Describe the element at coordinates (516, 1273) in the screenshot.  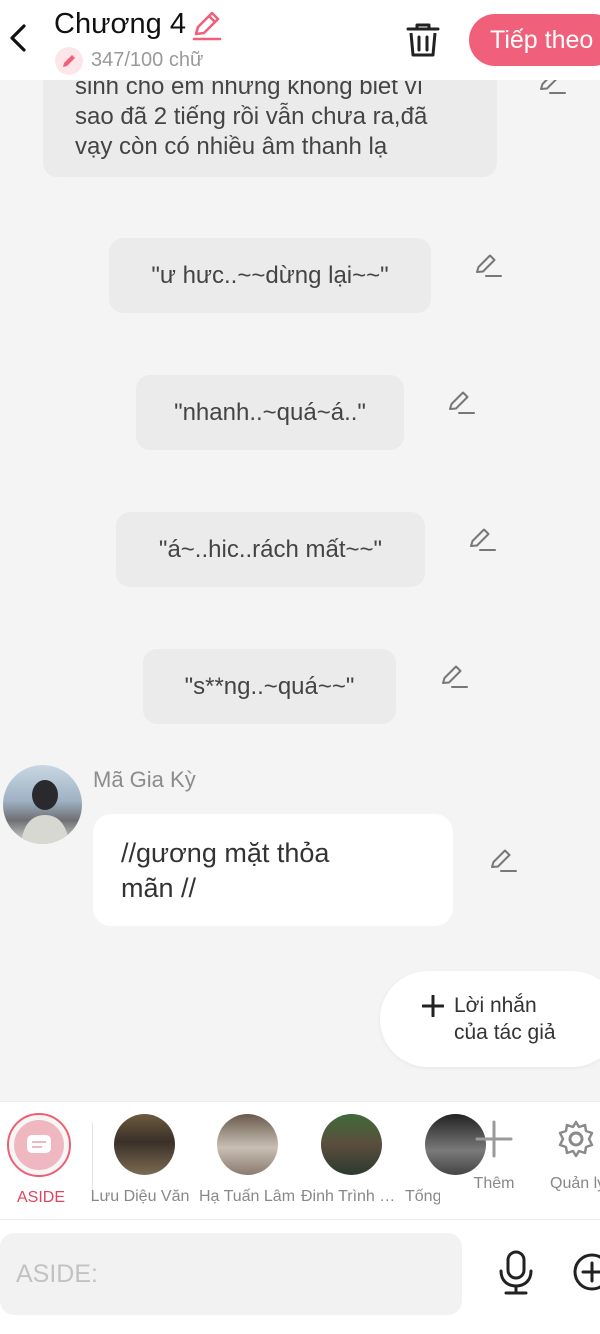
I see `microphone-icon` at that location.